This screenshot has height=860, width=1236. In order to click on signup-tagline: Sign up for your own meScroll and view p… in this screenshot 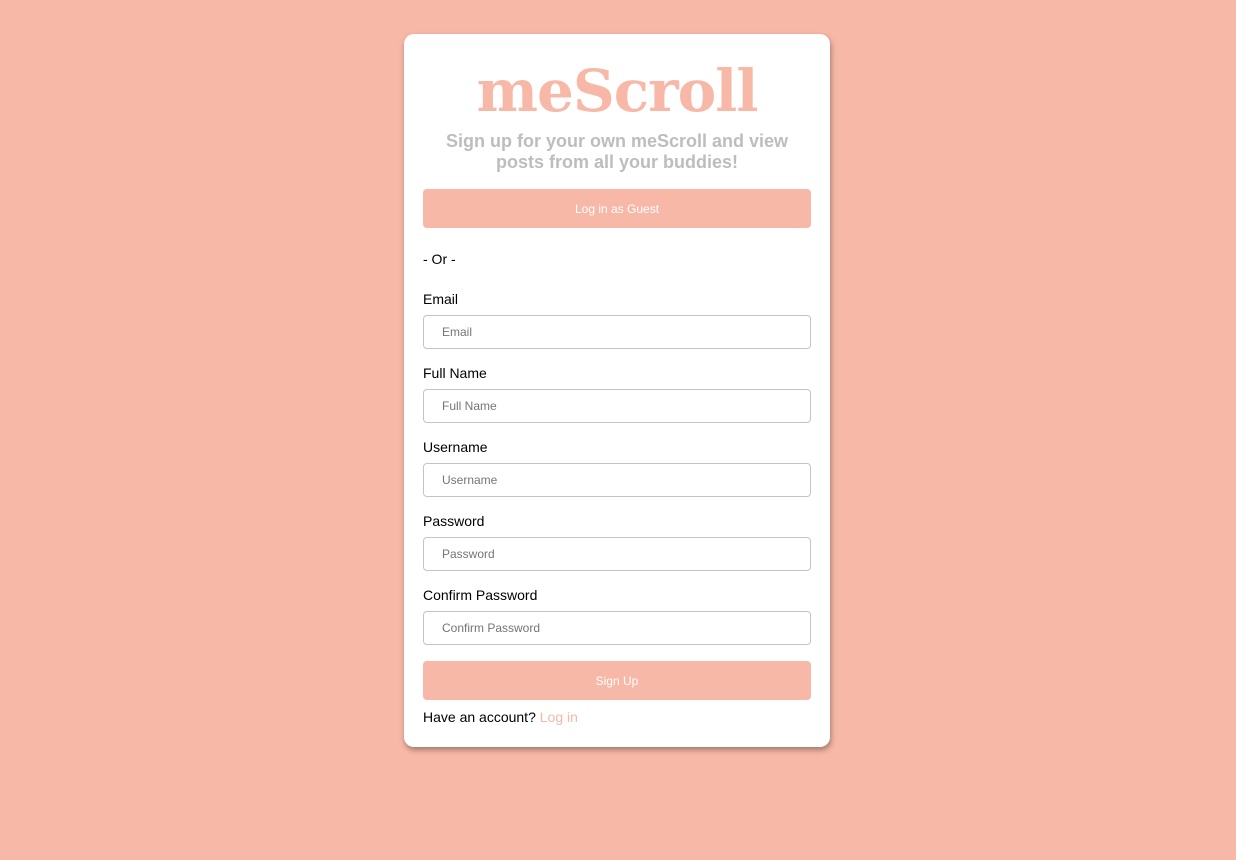, I will do `click(617, 151)`.